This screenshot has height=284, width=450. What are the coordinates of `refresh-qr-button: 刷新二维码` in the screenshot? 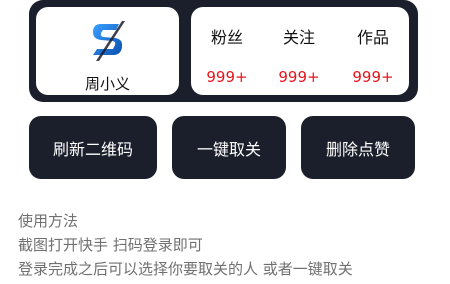 It's located at (93, 147).